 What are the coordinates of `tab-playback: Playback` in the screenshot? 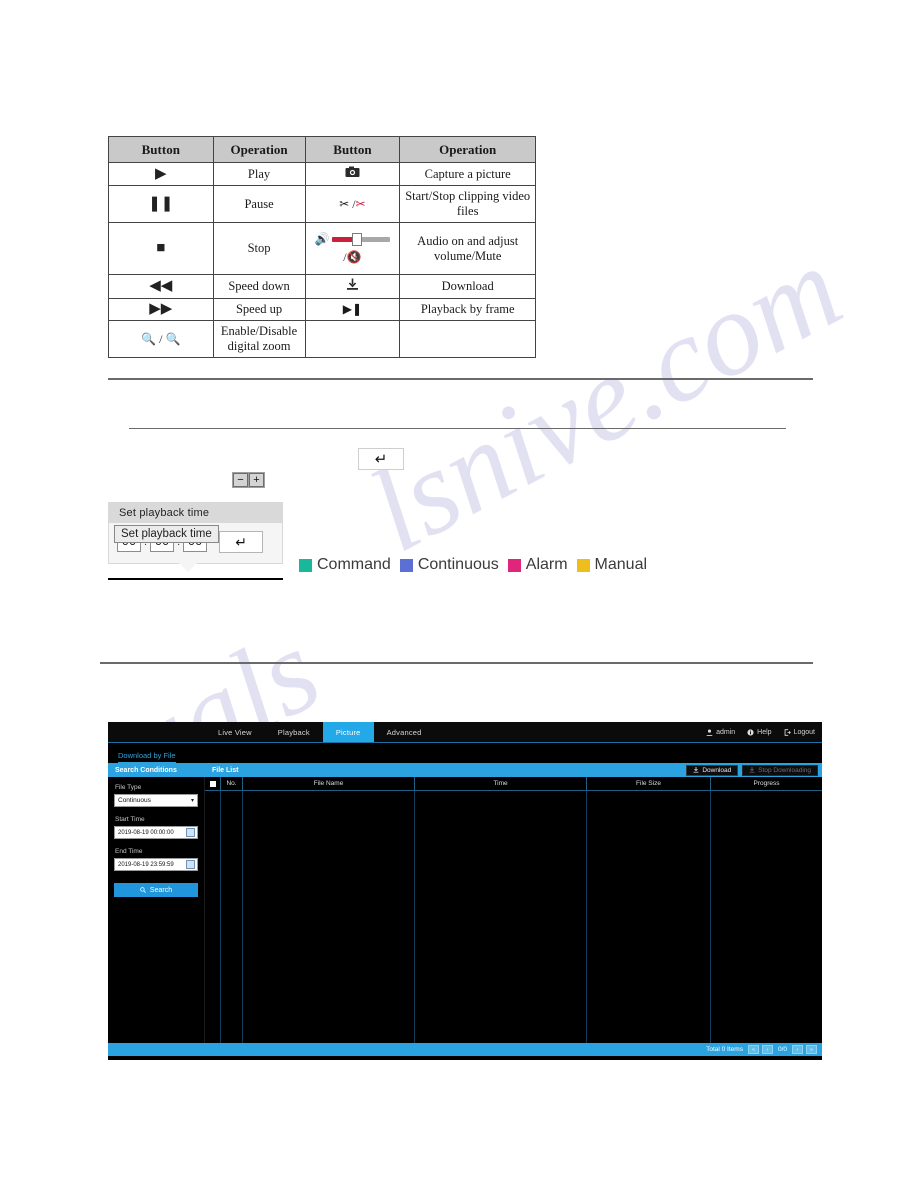 It's located at (294, 732).